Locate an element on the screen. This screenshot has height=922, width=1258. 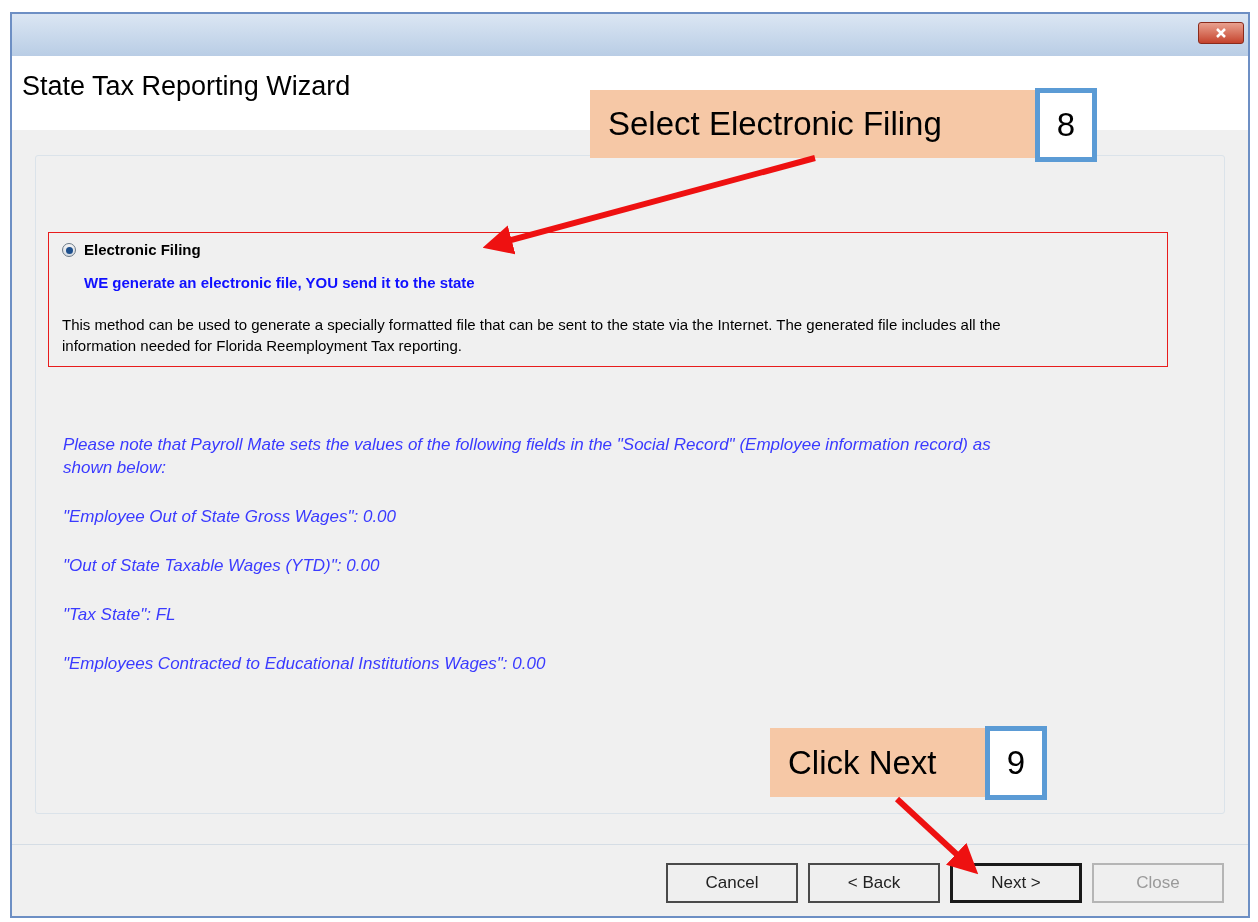
option-description: This method can be used to generate a specially formatted file that can be sent to the state via the Internet. The generated file includes all the information needed for Florida Reemployment Tax reporting. is located at coordinates (531, 335).